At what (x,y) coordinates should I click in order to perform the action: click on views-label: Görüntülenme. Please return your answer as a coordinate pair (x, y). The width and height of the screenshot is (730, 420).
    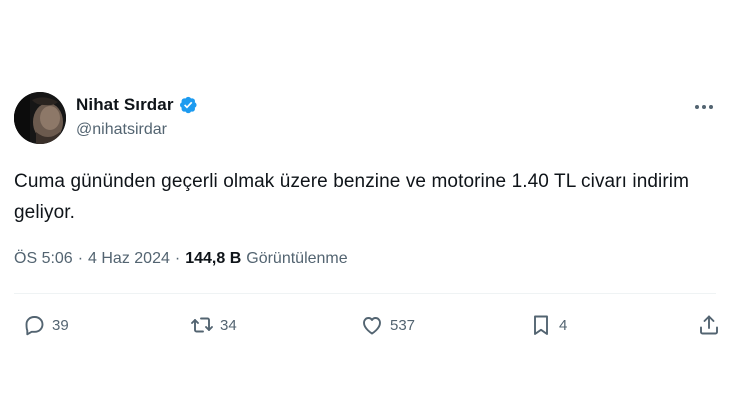
    Looking at the image, I should click on (297, 258).